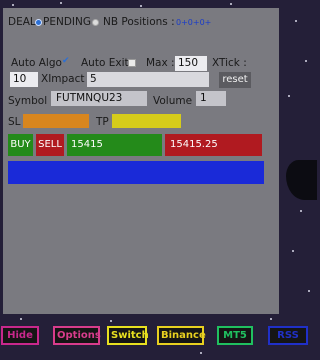 This screenshot has height=360, width=320. Describe the element at coordinates (194, 22) in the screenshot. I see `nb-positions-value: 0+0+0+` at that location.